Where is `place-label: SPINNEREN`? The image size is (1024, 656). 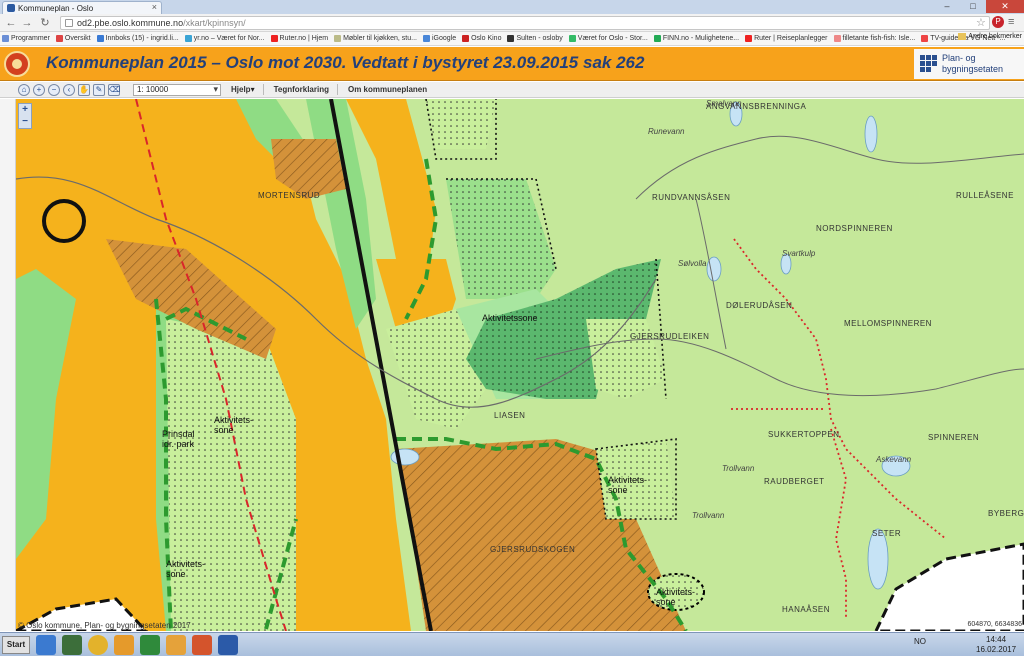 place-label: SPINNEREN is located at coordinates (954, 437).